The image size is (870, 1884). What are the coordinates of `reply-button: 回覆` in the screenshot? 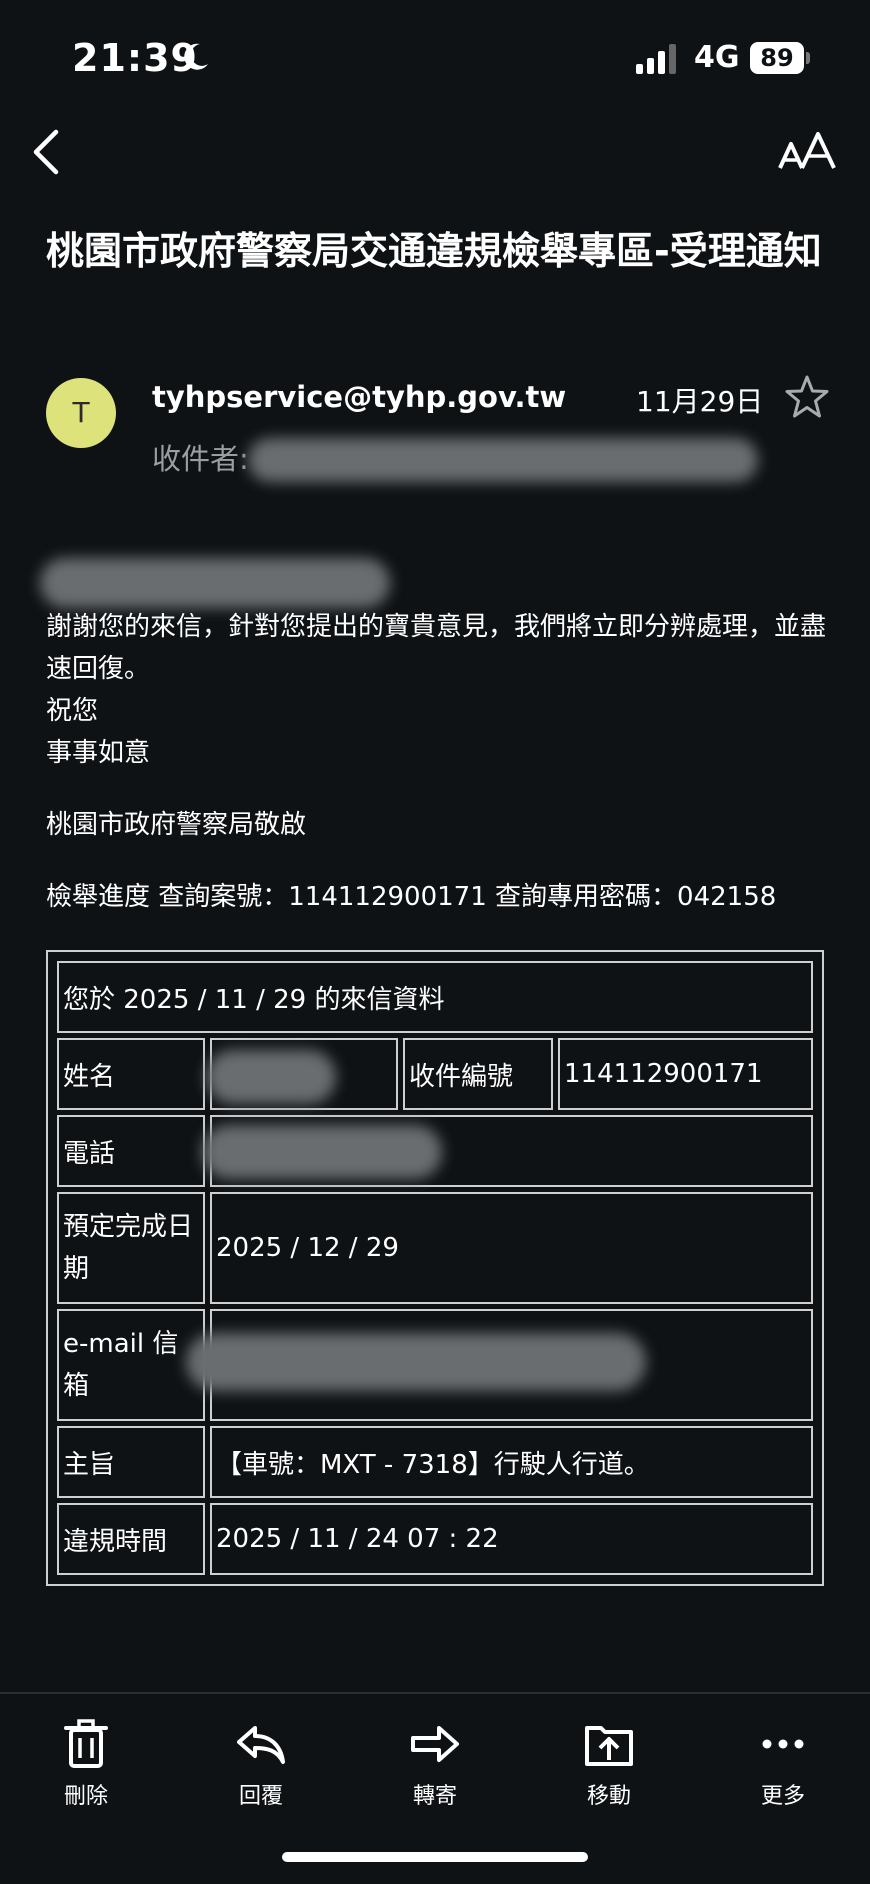 It's located at (261, 1764).